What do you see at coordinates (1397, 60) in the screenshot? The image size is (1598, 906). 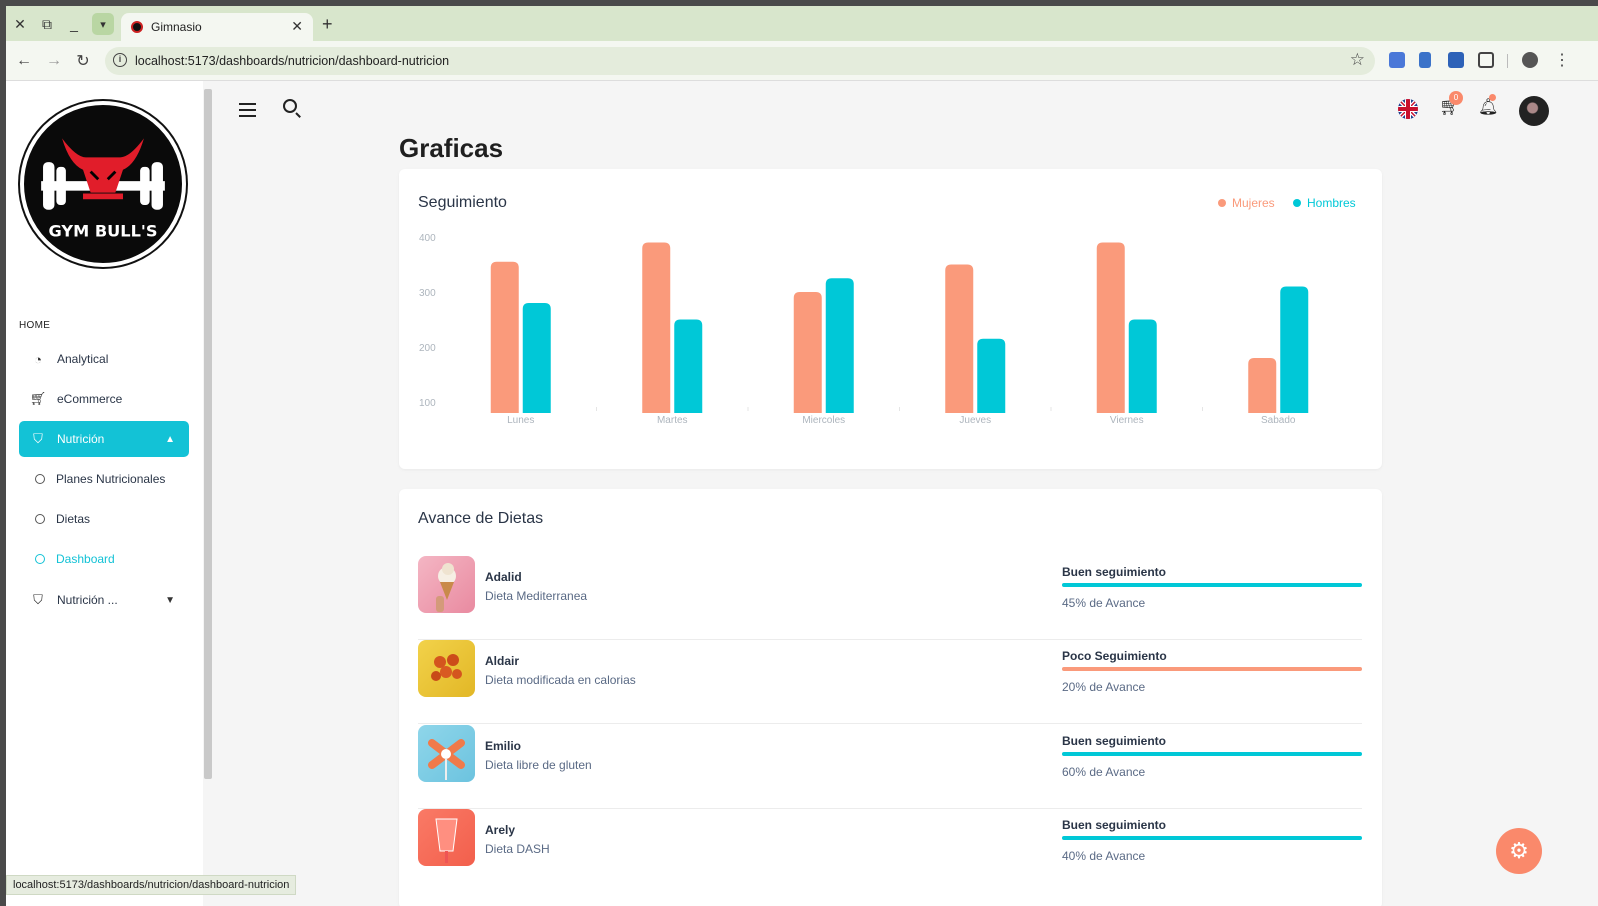 I see `translate-extension-icon` at bounding box center [1397, 60].